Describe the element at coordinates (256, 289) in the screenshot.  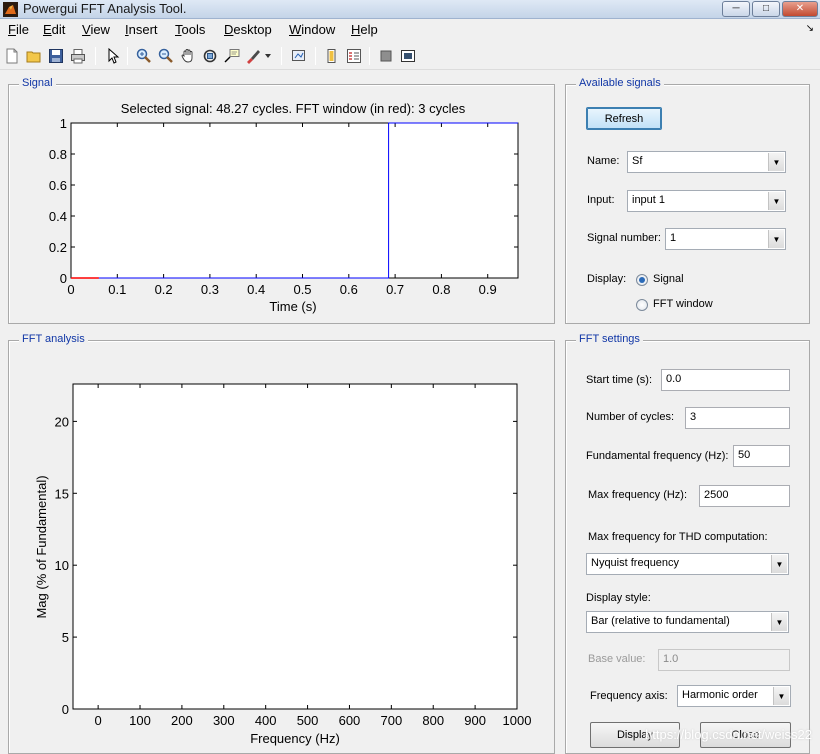
I see `signal-x-tick-label: 0.4` at that location.